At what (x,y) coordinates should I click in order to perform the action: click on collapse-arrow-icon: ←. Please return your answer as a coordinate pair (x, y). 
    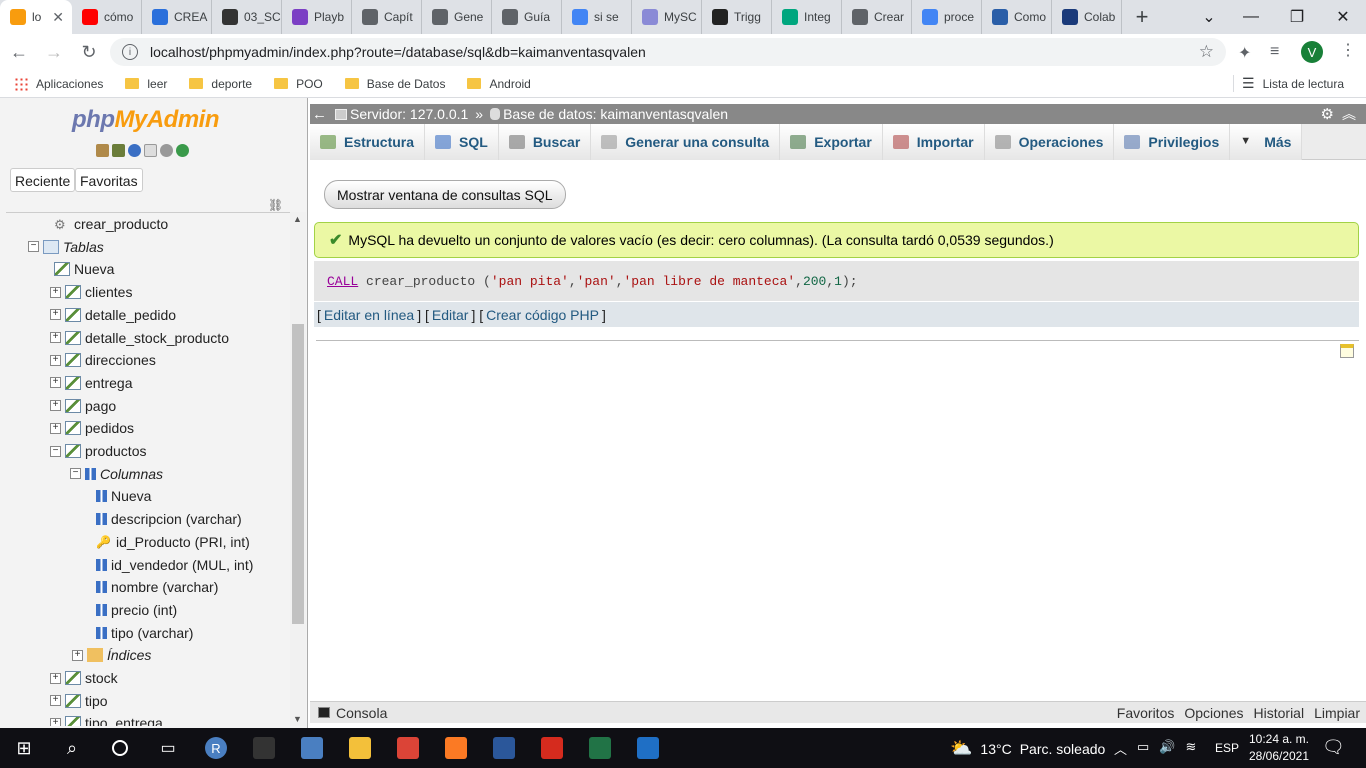
    Looking at the image, I should click on (319, 114).